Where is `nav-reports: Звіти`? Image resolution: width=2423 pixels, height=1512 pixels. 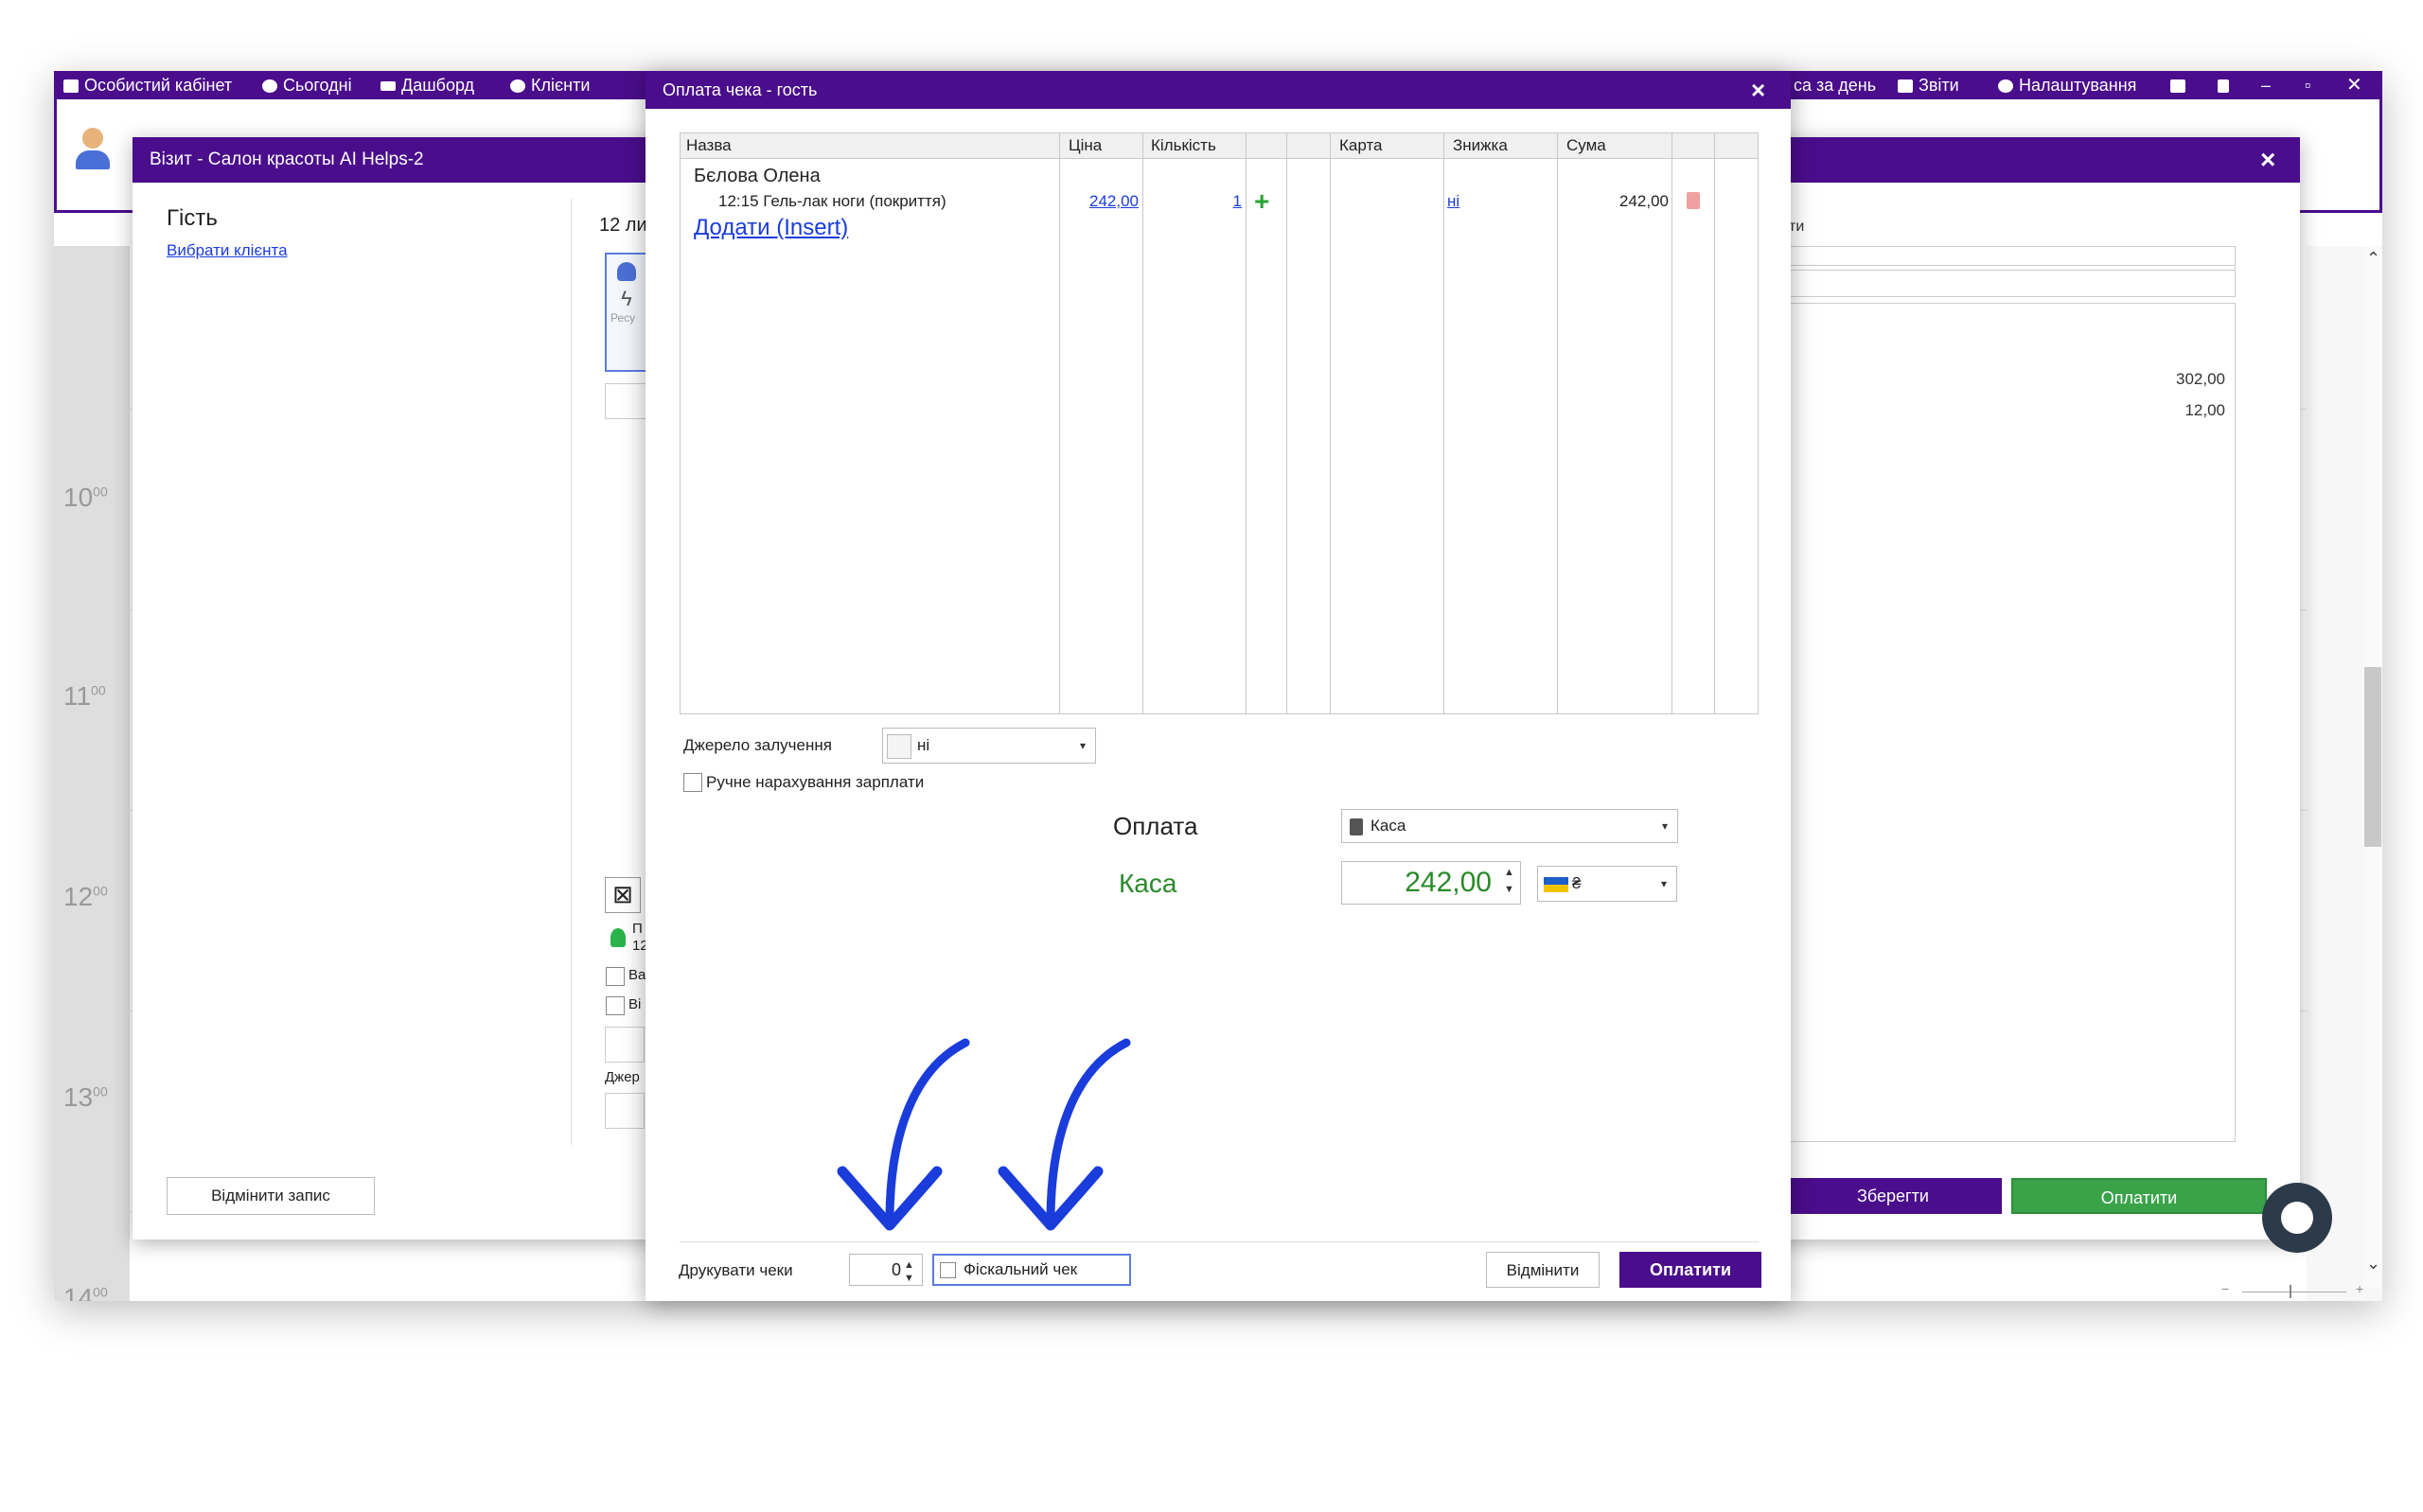 nav-reports: Звіти is located at coordinates (1928, 85).